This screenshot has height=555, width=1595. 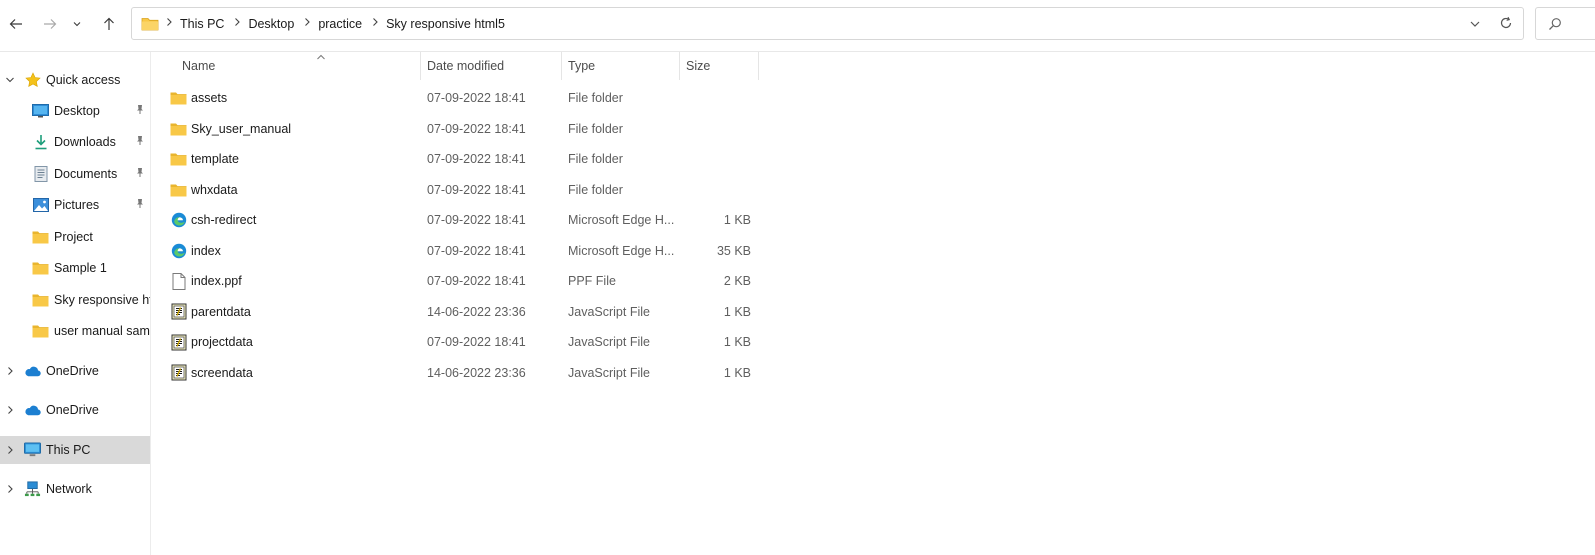 I want to click on breadcrumb-item: Sky responsive html5, so click(x=446, y=24).